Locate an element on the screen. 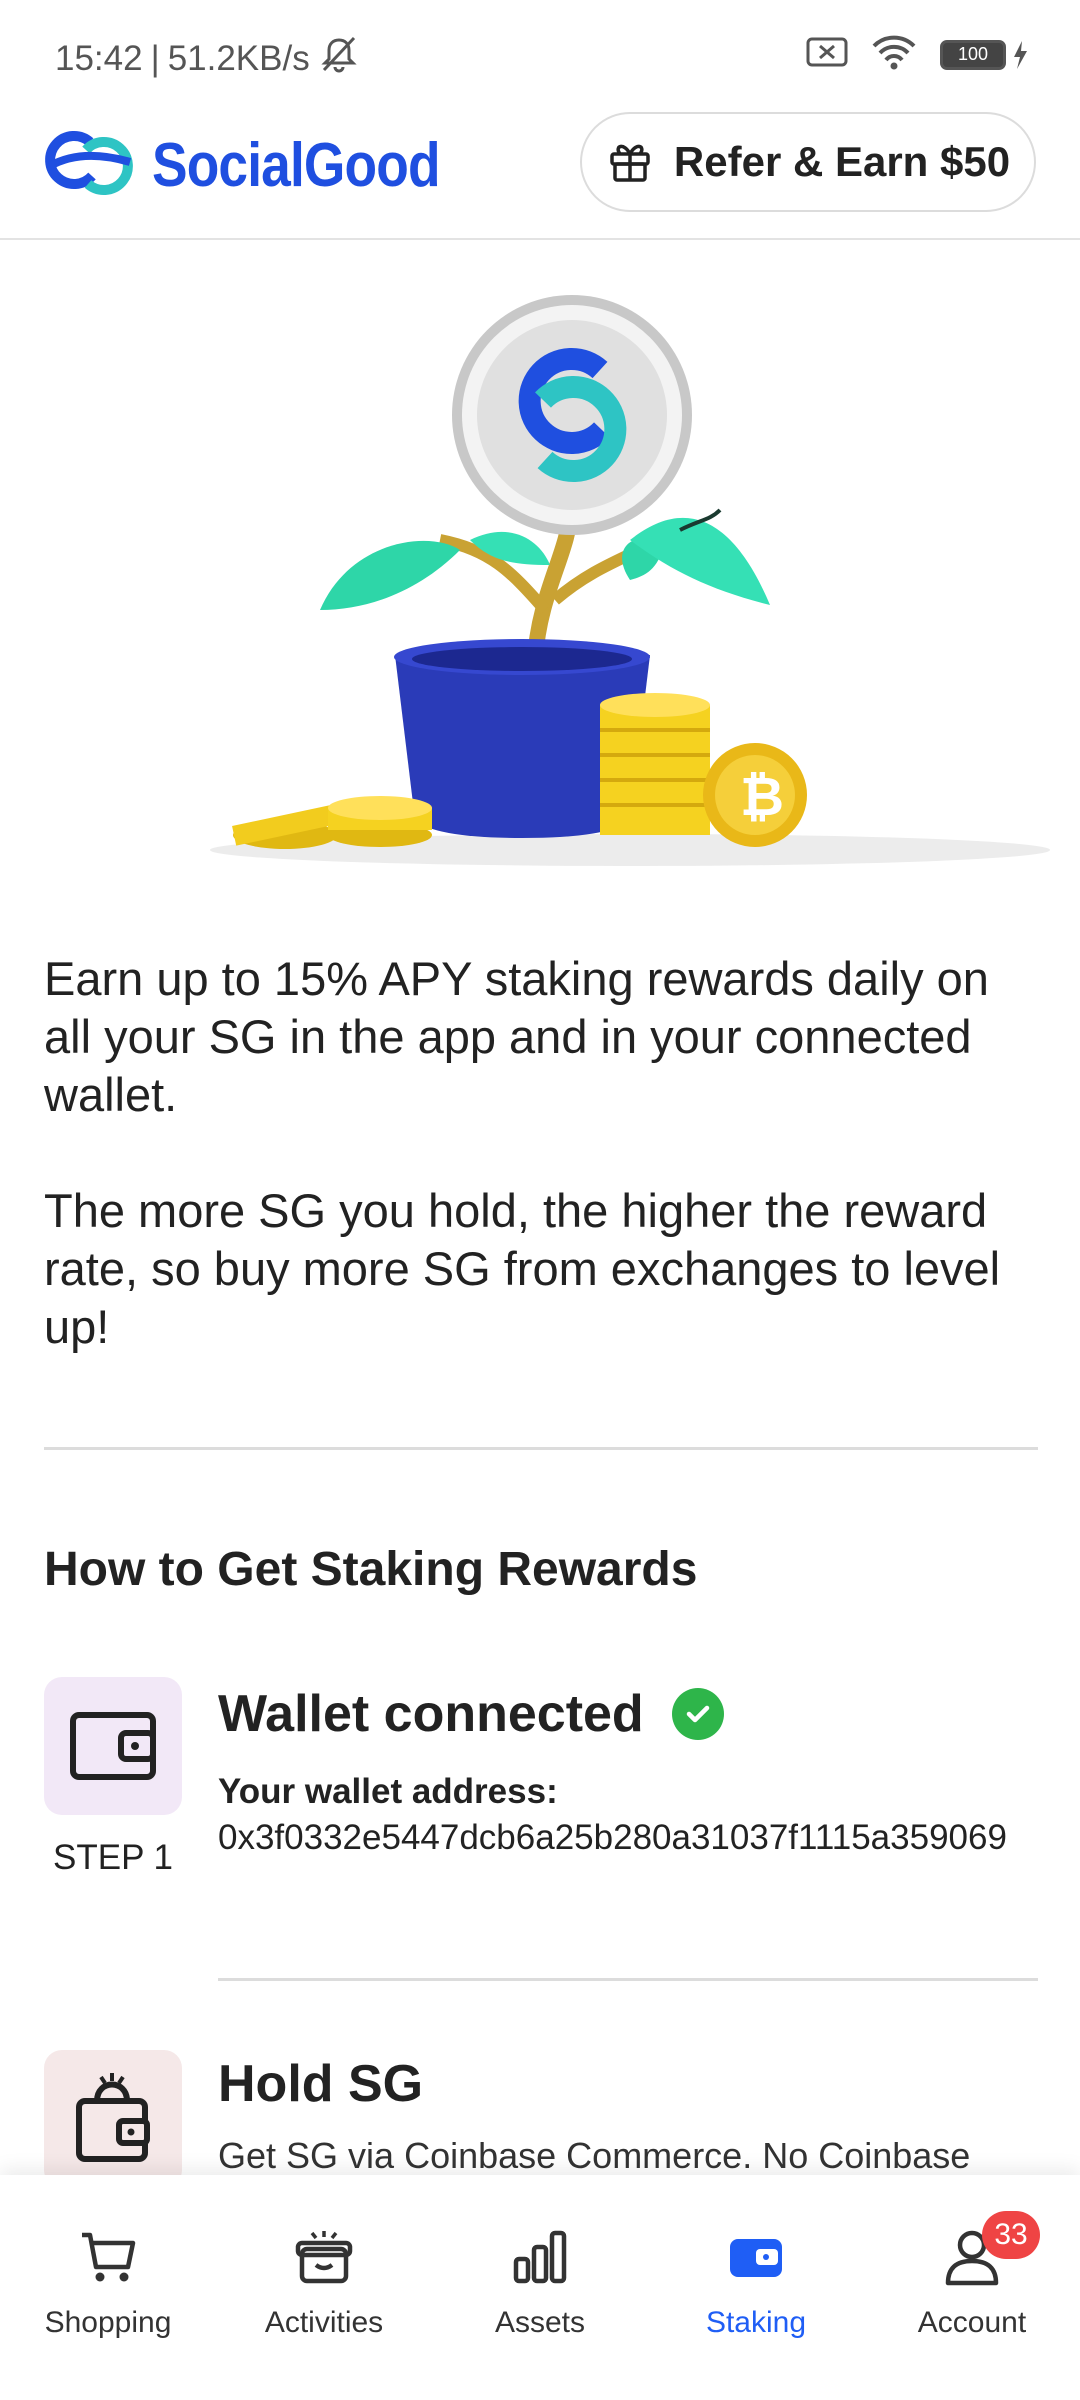  step1-title: Wallet connected is located at coordinates (471, 1714).